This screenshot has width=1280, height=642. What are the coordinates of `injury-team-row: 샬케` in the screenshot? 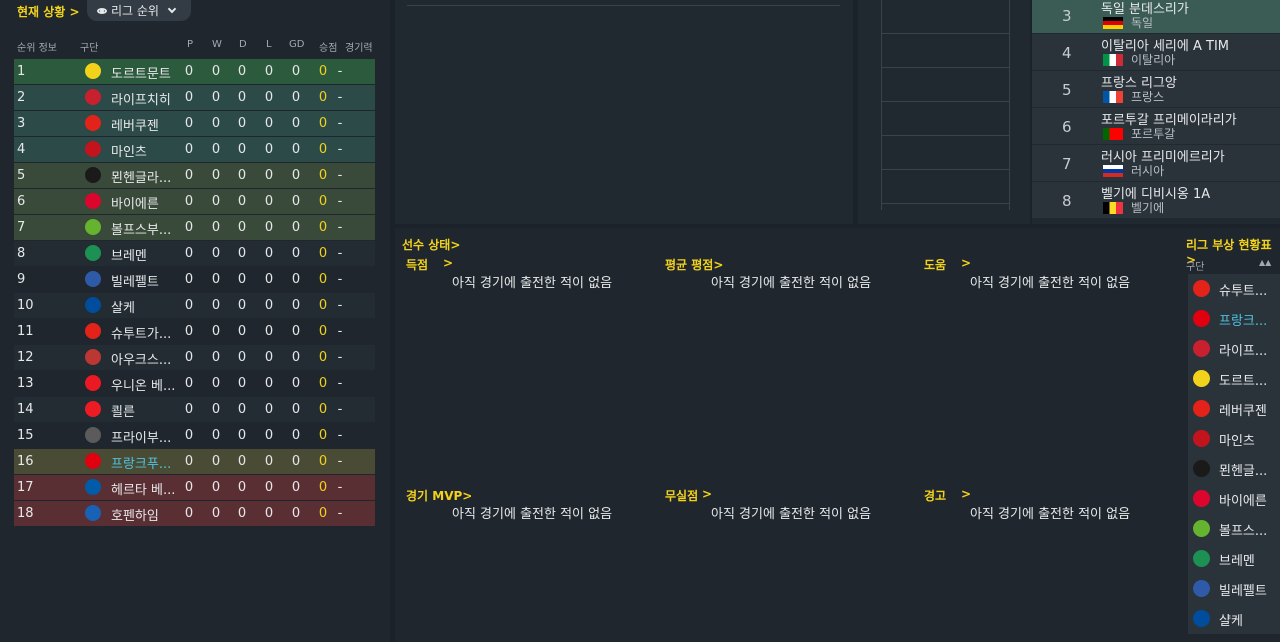 It's located at (1234, 619).